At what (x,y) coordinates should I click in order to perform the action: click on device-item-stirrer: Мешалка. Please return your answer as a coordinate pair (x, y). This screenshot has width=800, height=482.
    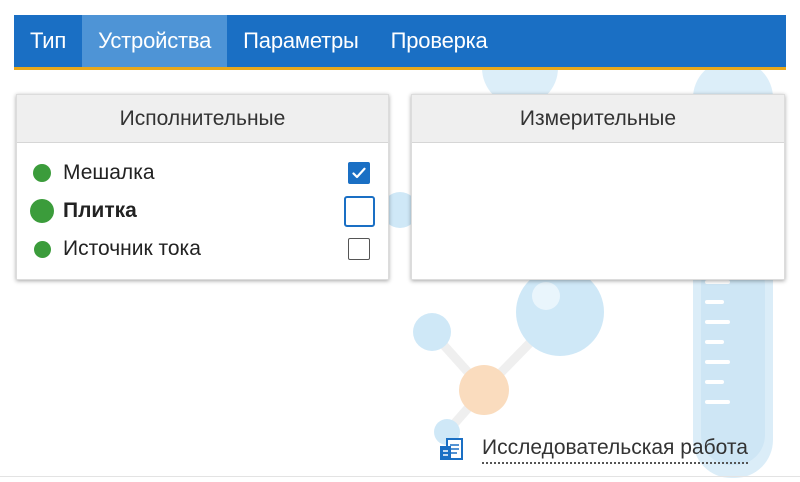
    Looking at the image, I should click on (202, 173).